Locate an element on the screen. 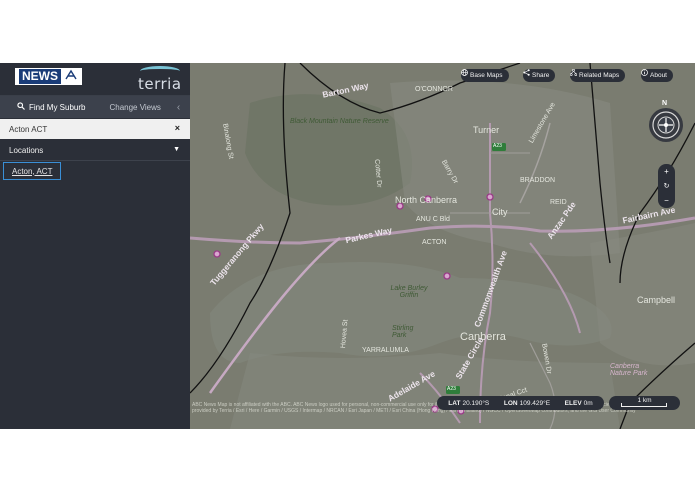 The height and width of the screenshot is (494, 695). base-maps-label: Base Maps is located at coordinates (486, 75).